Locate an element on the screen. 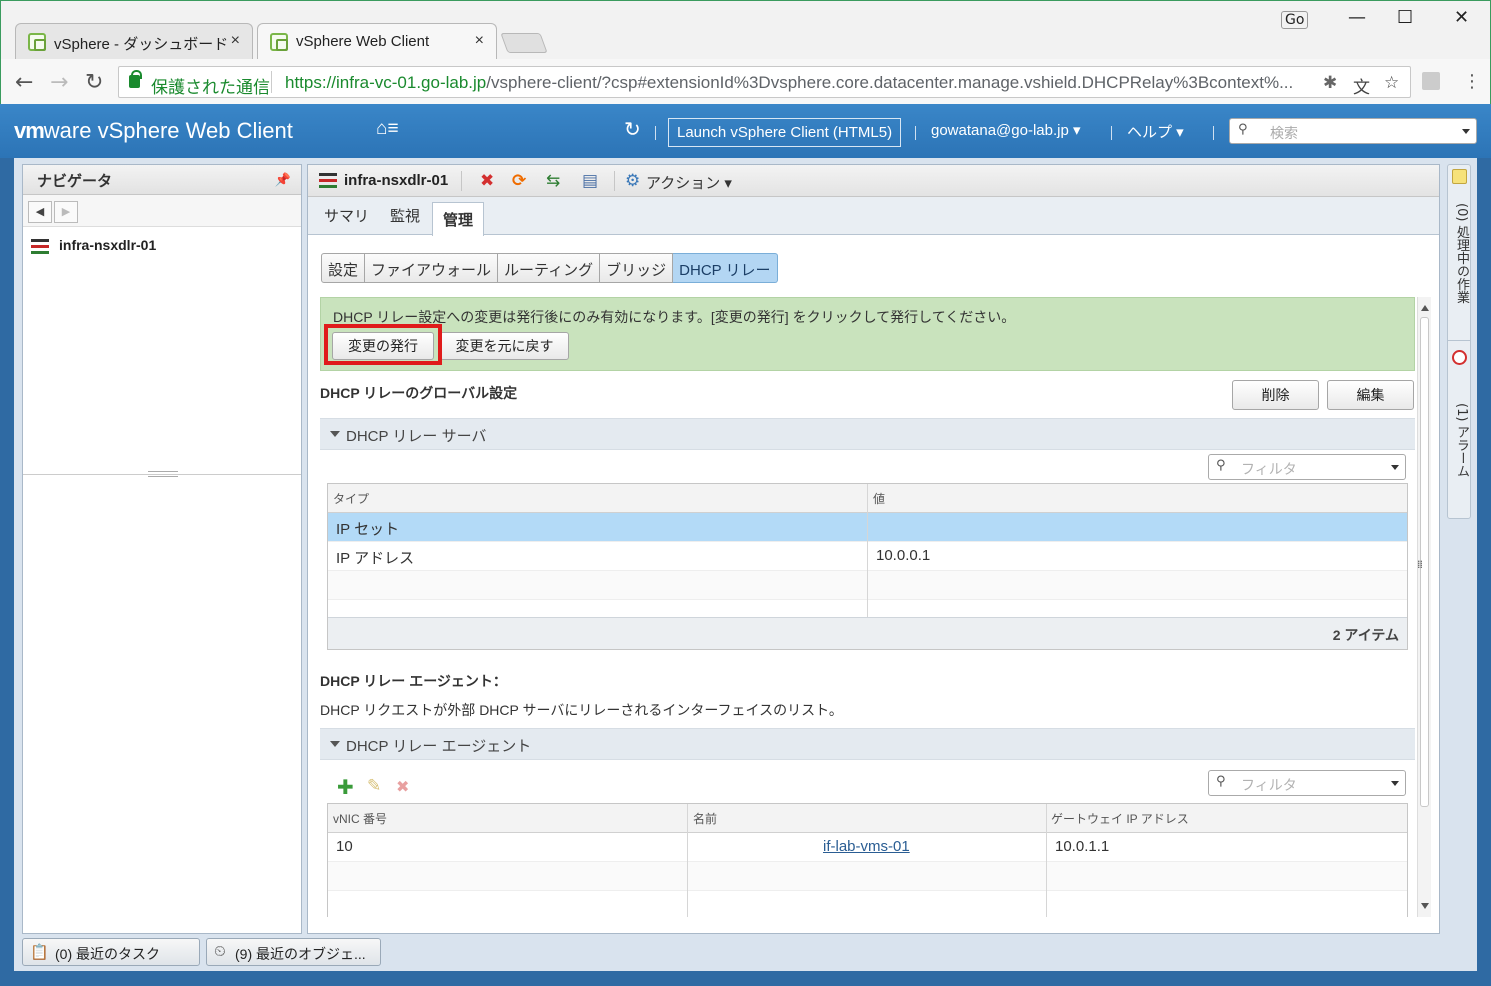 This screenshot has width=1491, height=986. history-forward-icon: ▶ is located at coordinates (66, 212).